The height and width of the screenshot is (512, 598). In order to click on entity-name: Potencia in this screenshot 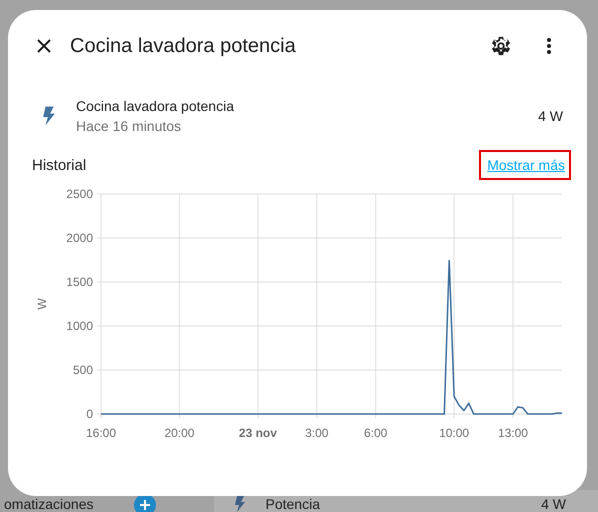, I will do `click(293, 504)`.